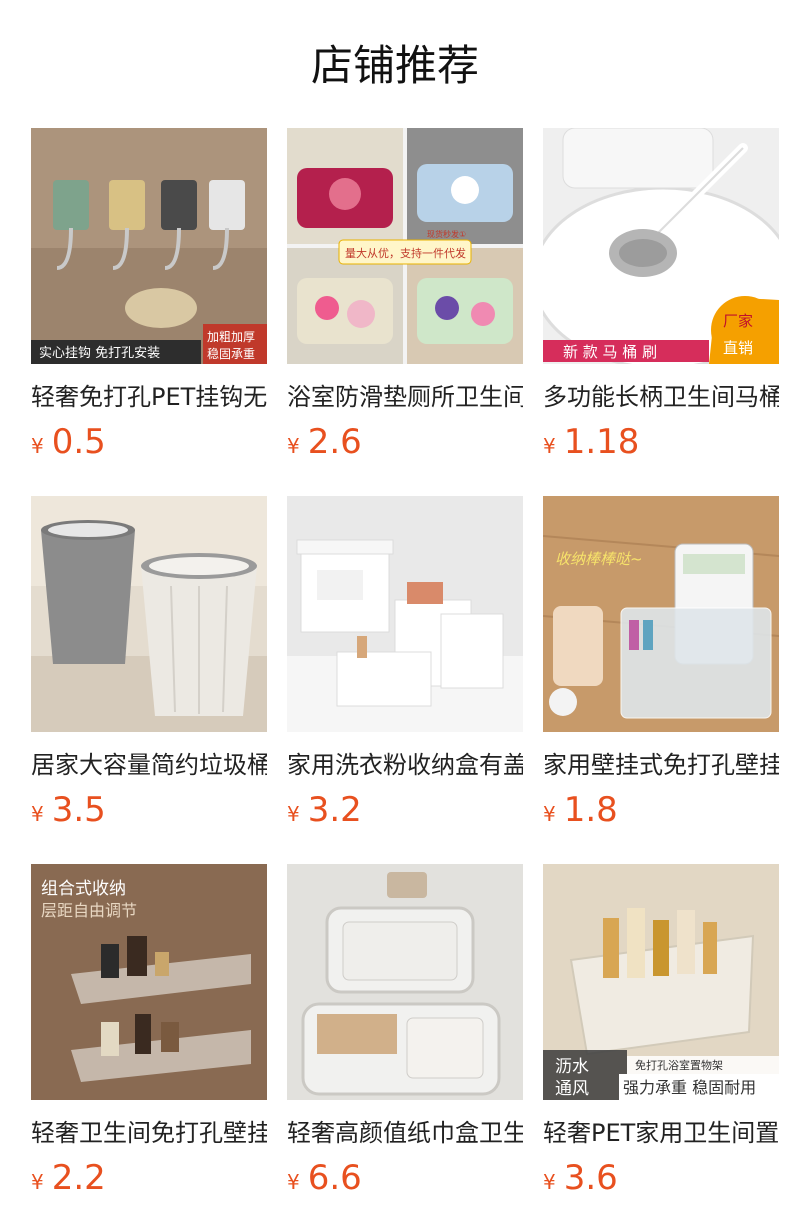  Describe the element at coordinates (83, 889) in the screenshot. I see `badge-text: 组合式收纳` at that location.